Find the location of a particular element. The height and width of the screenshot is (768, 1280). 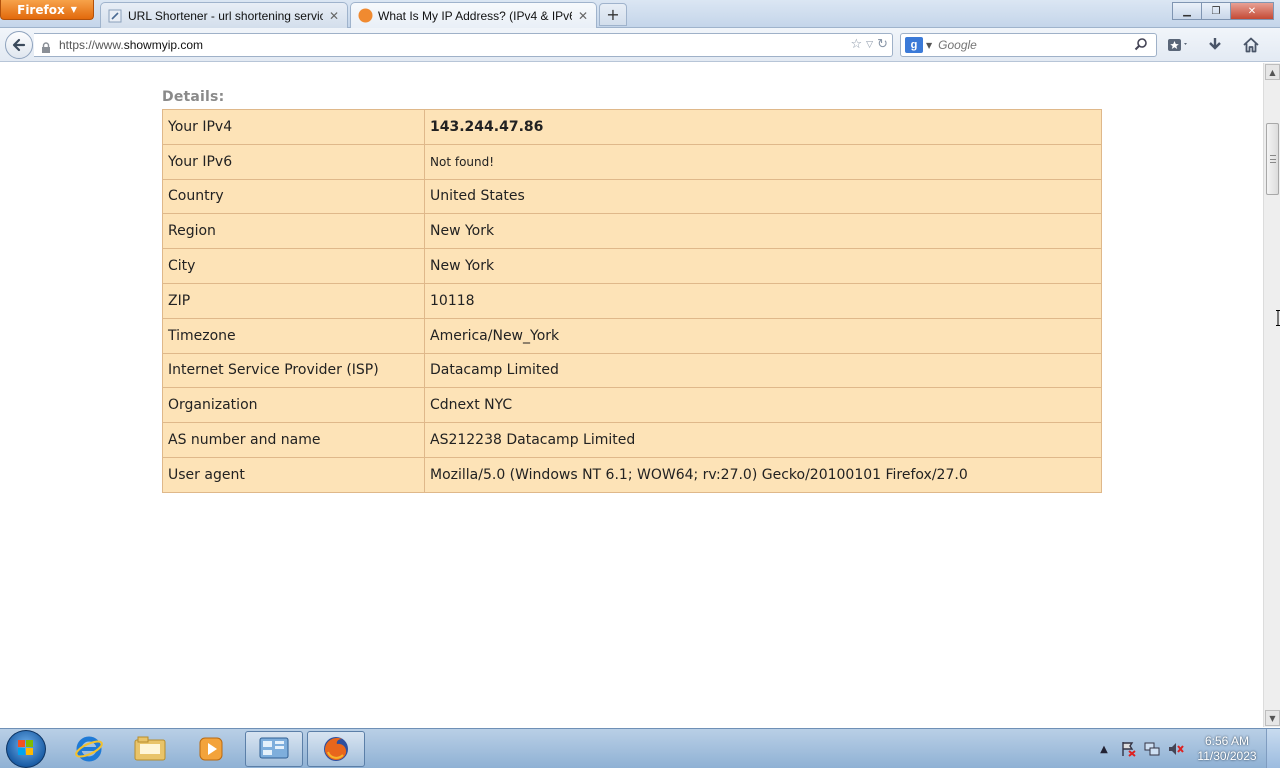

download-icon is located at coordinates (1215, 44).